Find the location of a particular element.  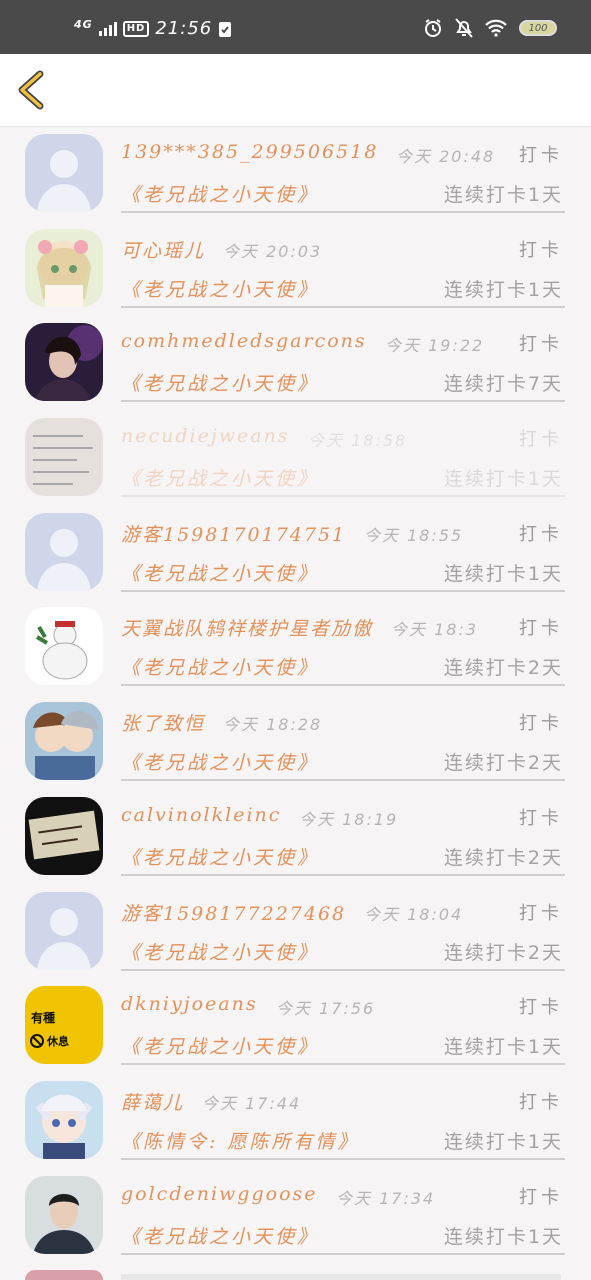

alarm-icon is located at coordinates (433, 28).